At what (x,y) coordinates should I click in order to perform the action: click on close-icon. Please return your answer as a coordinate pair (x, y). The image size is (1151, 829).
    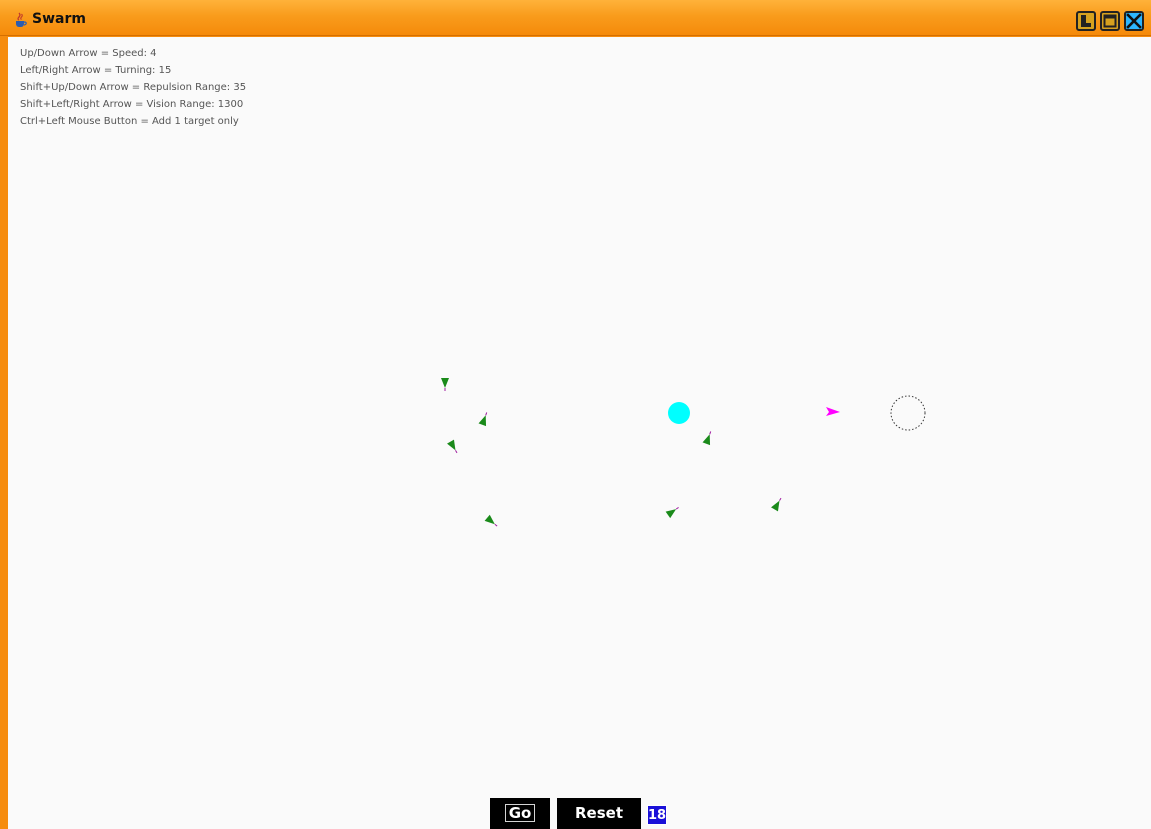
    Looking at the image, I should click on (1134, 21).